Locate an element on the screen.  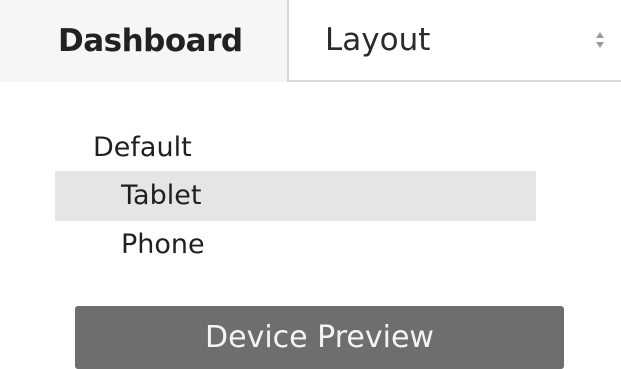
list-item-tablet: Tablet is located at coordinates (295, 196).